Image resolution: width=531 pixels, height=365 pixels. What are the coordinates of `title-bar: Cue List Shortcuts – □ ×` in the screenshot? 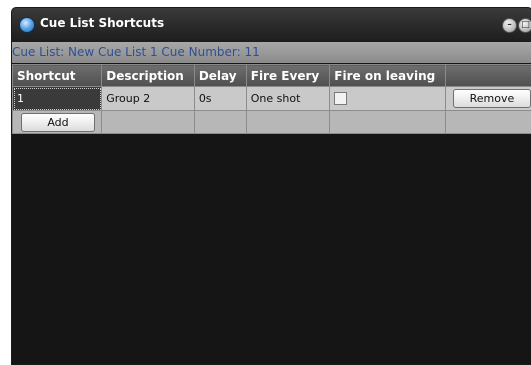 It's located at (271, 25).